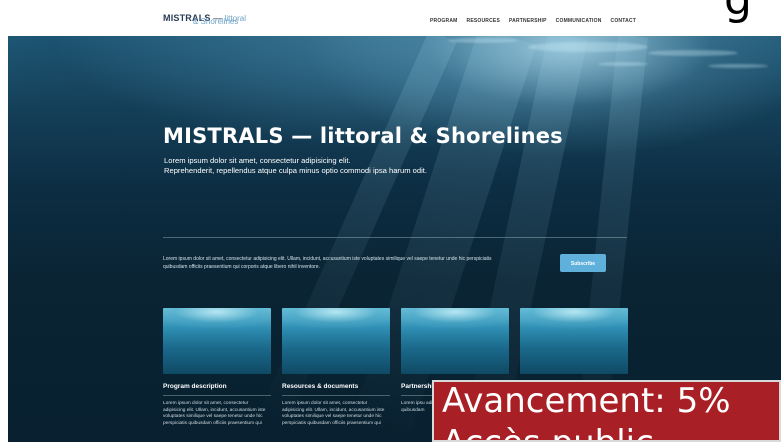 The image size is (781, 442). I want to click on nav-contact: CONTACT, so click(623, 21).